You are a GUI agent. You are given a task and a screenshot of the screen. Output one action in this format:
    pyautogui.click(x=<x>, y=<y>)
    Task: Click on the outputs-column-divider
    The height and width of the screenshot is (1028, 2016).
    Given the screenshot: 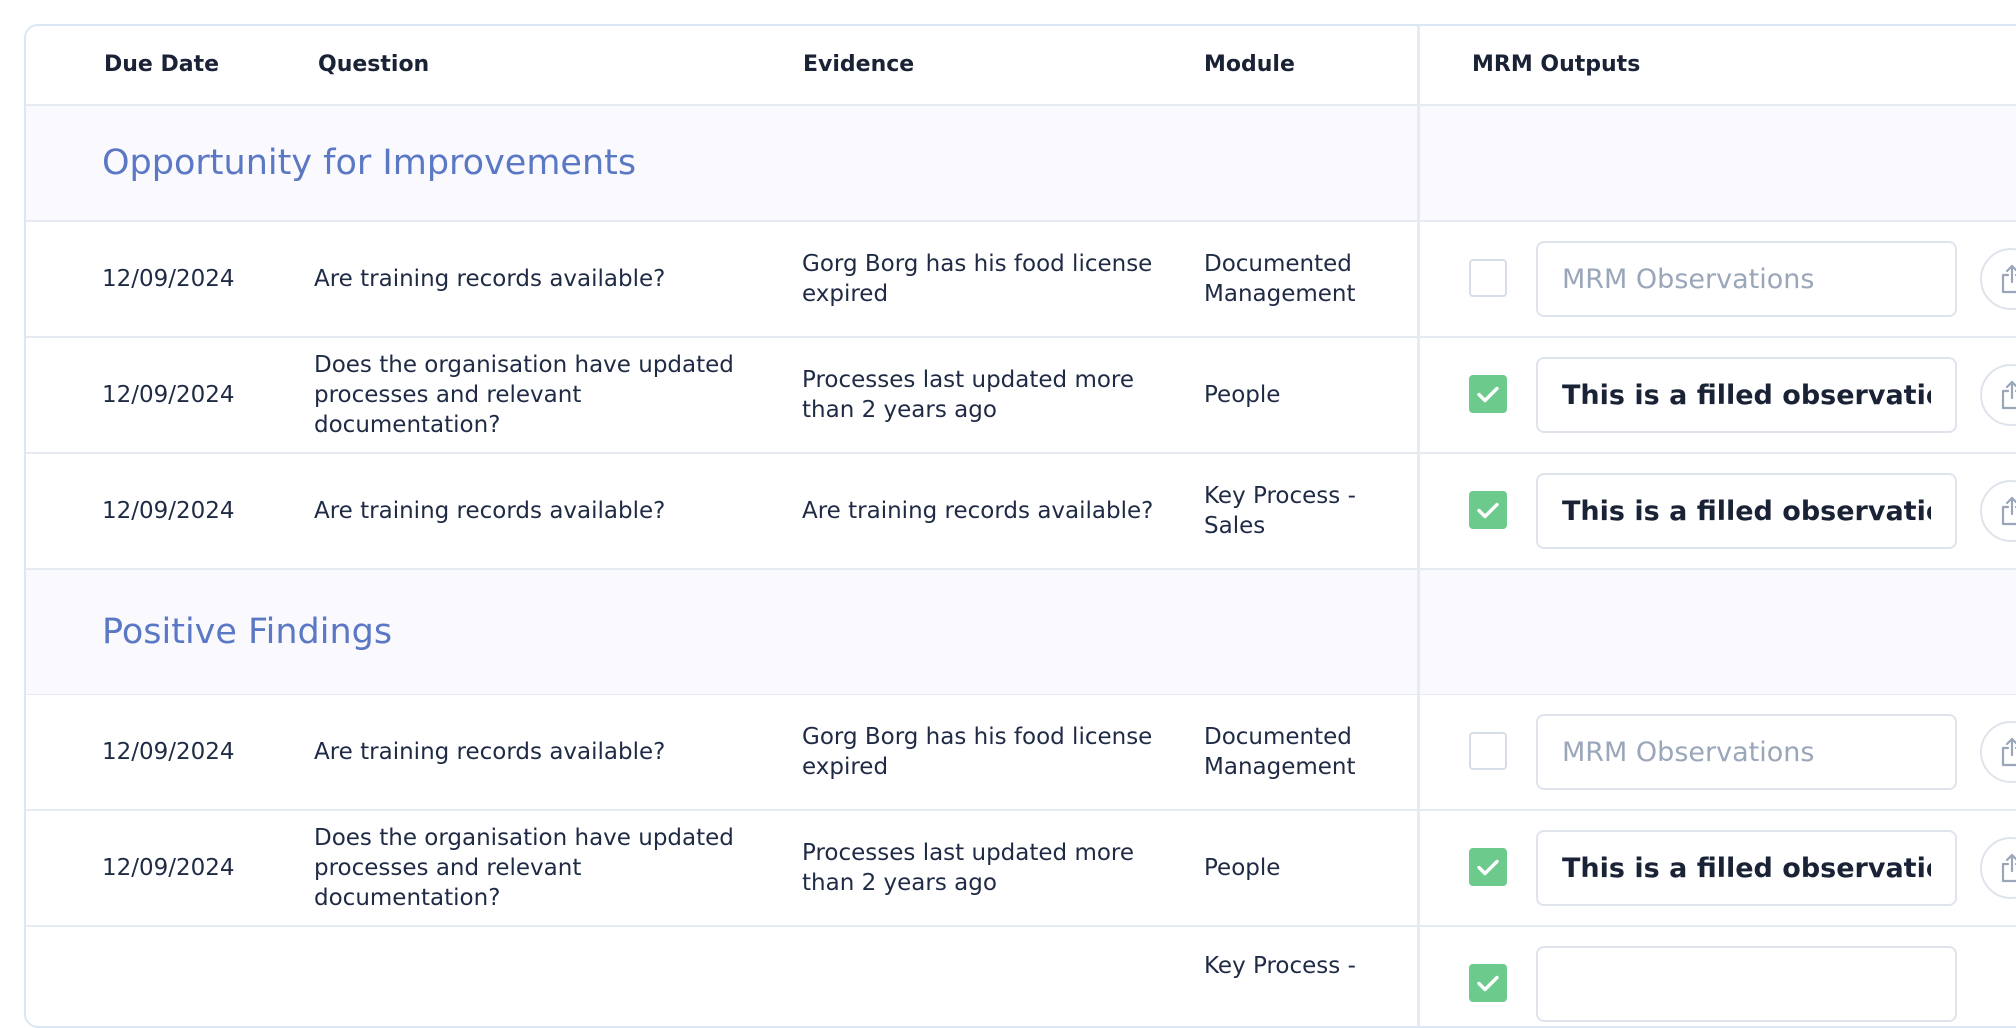 What is the action you would take?
    pyautogui.click(x=1418, y=526)
    